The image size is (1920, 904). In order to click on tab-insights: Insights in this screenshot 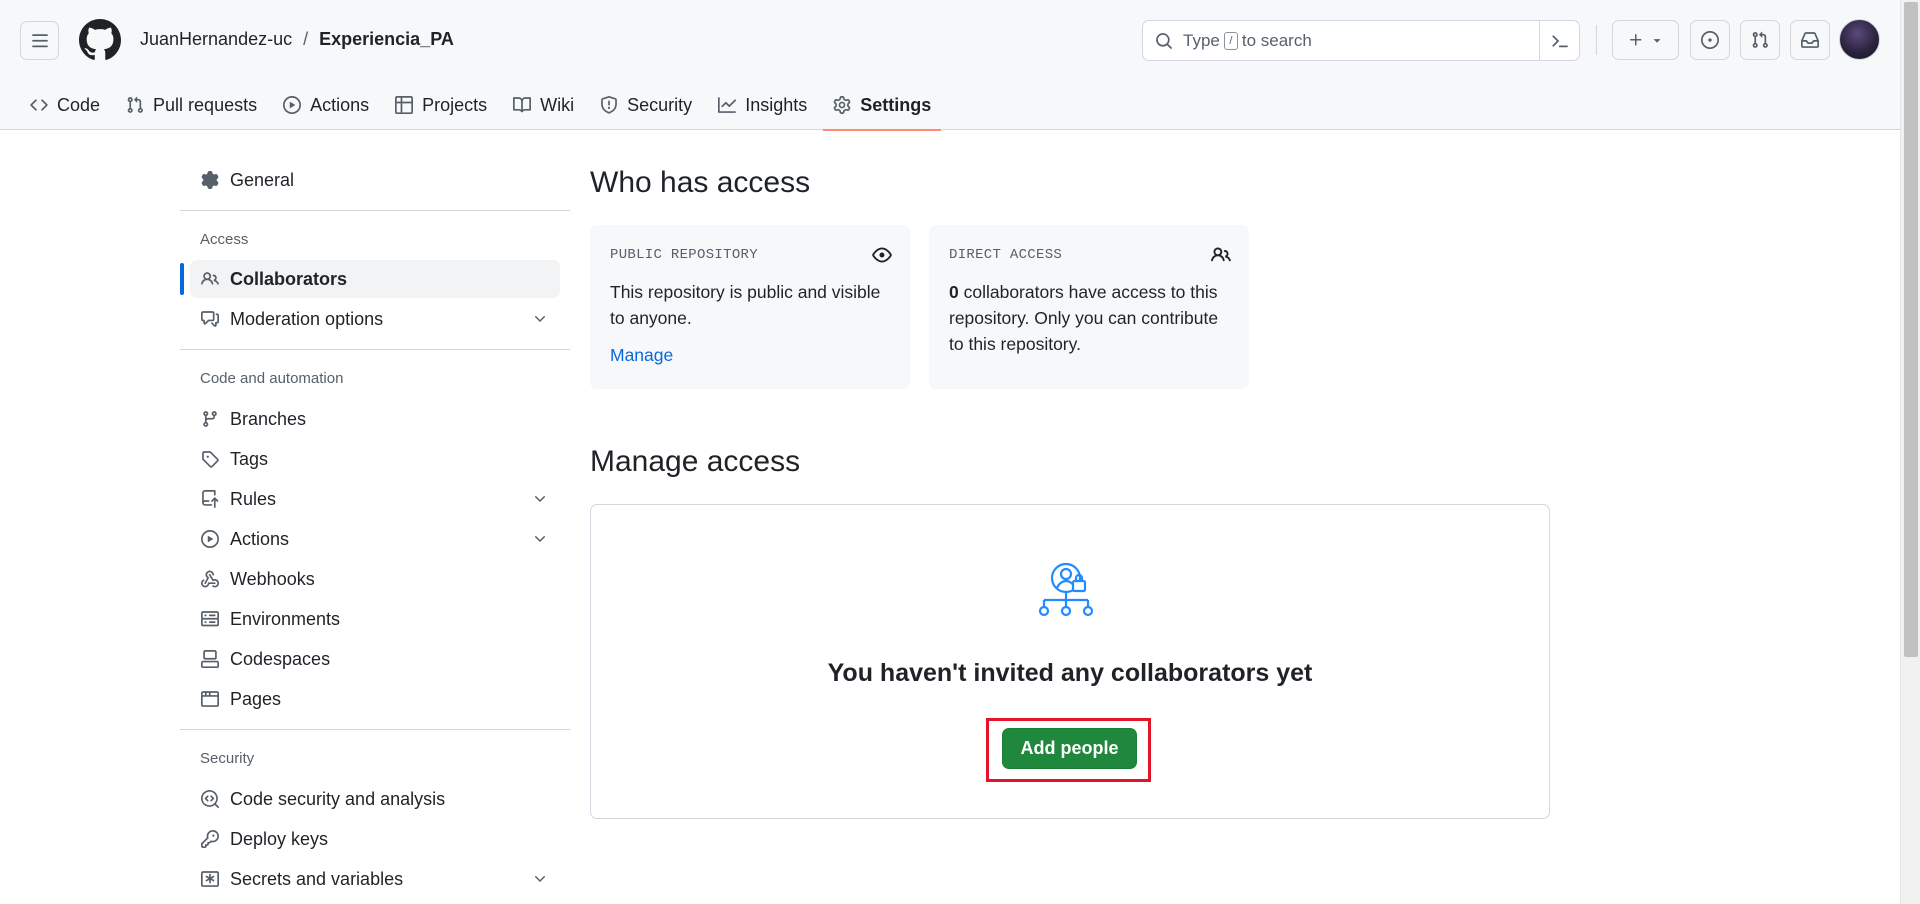, I will do `click(762, 105)`.